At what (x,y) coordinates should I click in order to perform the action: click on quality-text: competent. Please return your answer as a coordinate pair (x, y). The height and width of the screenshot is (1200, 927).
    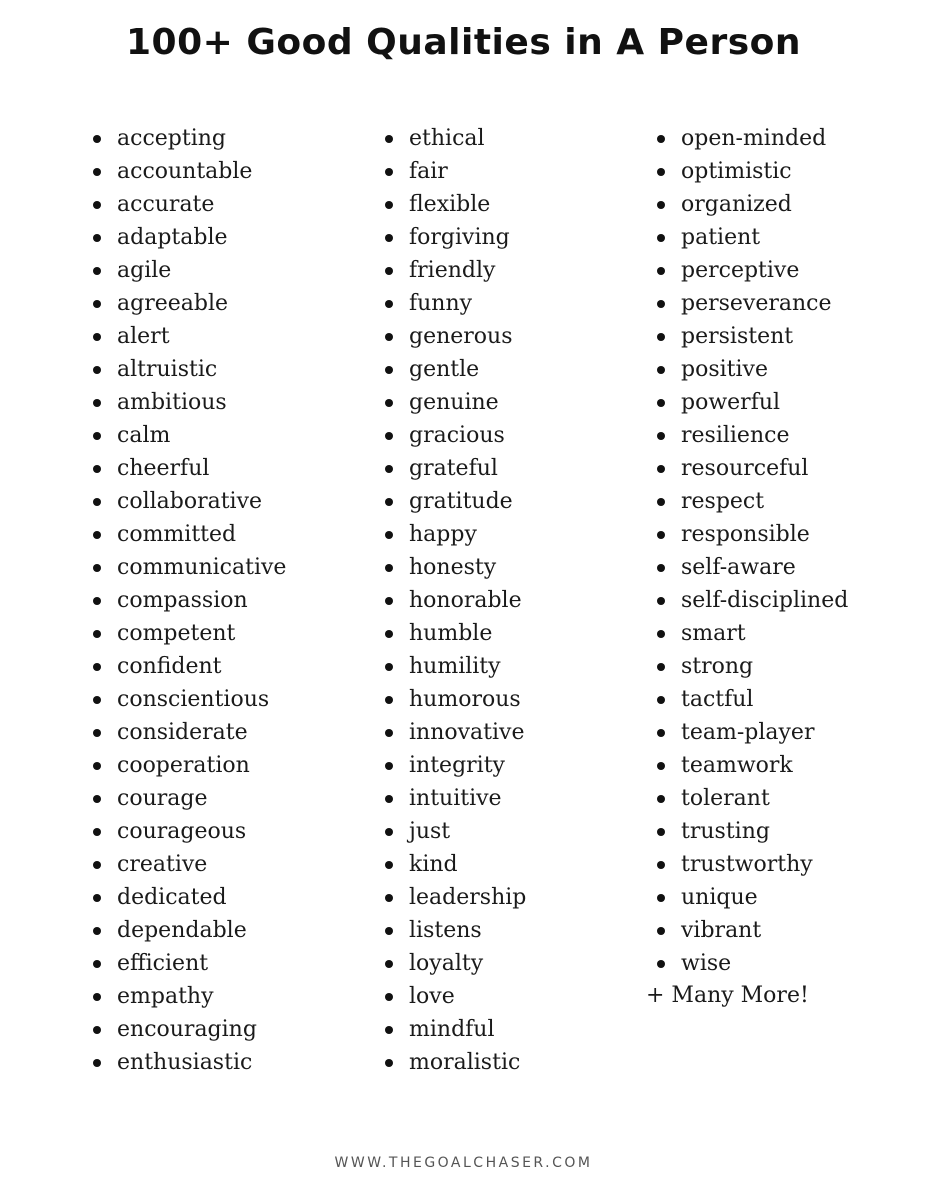
    Looking at the image, I should click on (176, 633).